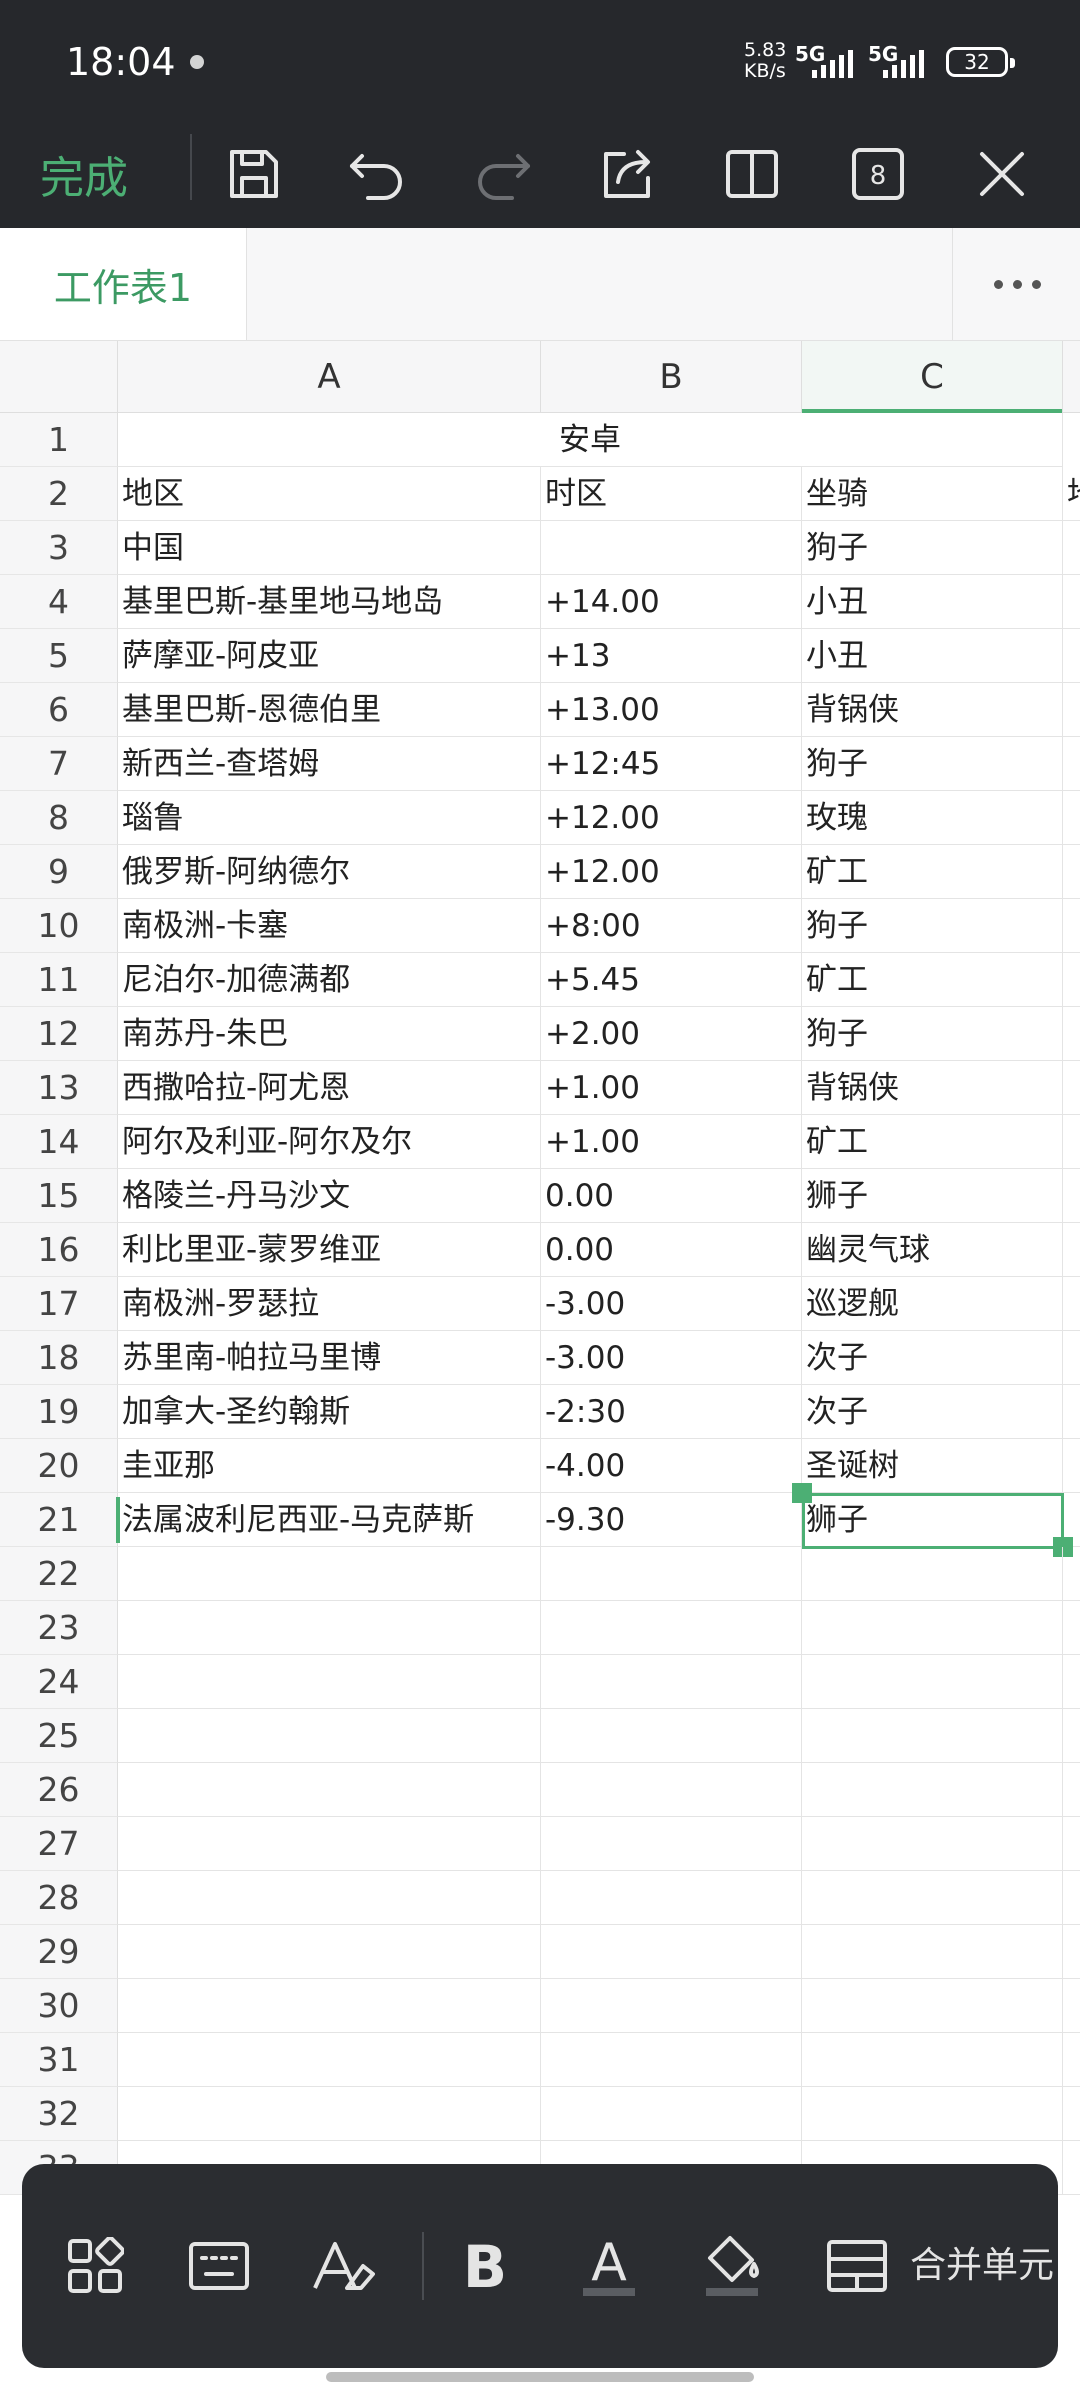 The image size is (1080, 2400). What do you see at coordinates (59, 602) in the screenshot?
I see `row-header: 4` at bounding box center [59, 602].